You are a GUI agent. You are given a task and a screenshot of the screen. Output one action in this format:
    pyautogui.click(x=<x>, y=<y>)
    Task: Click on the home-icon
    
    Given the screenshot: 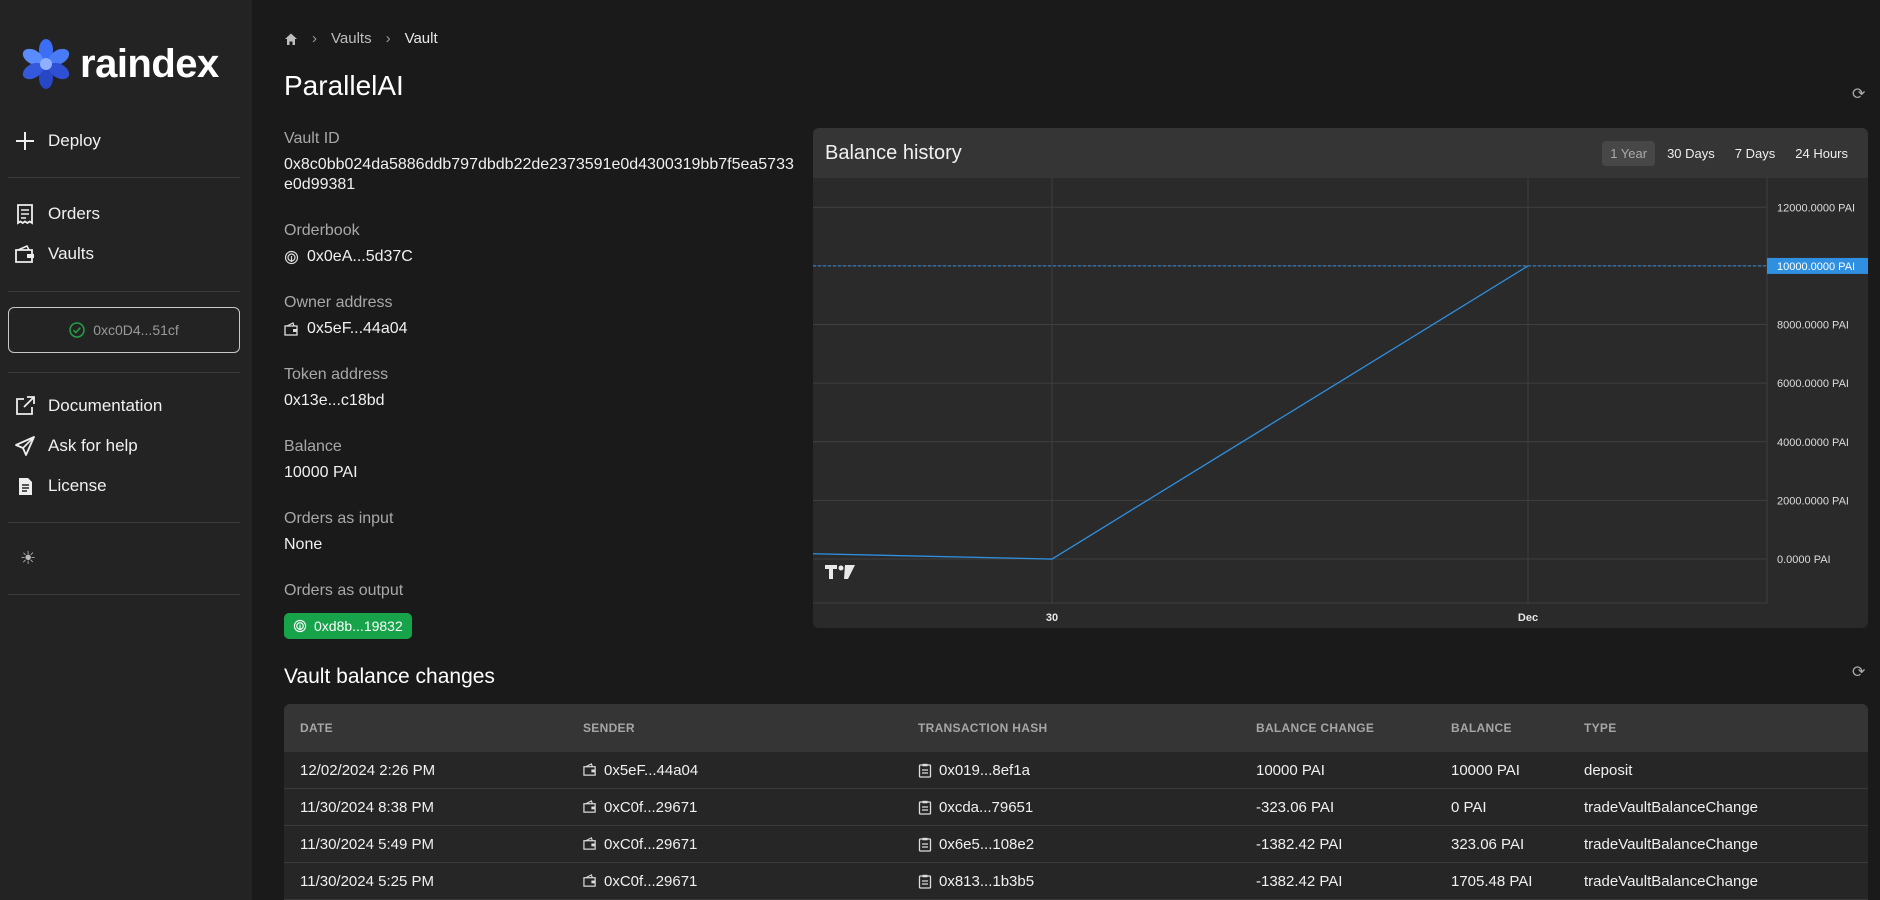 What is the action you would take?
    pyautogui.click(x=291, y=39)
    